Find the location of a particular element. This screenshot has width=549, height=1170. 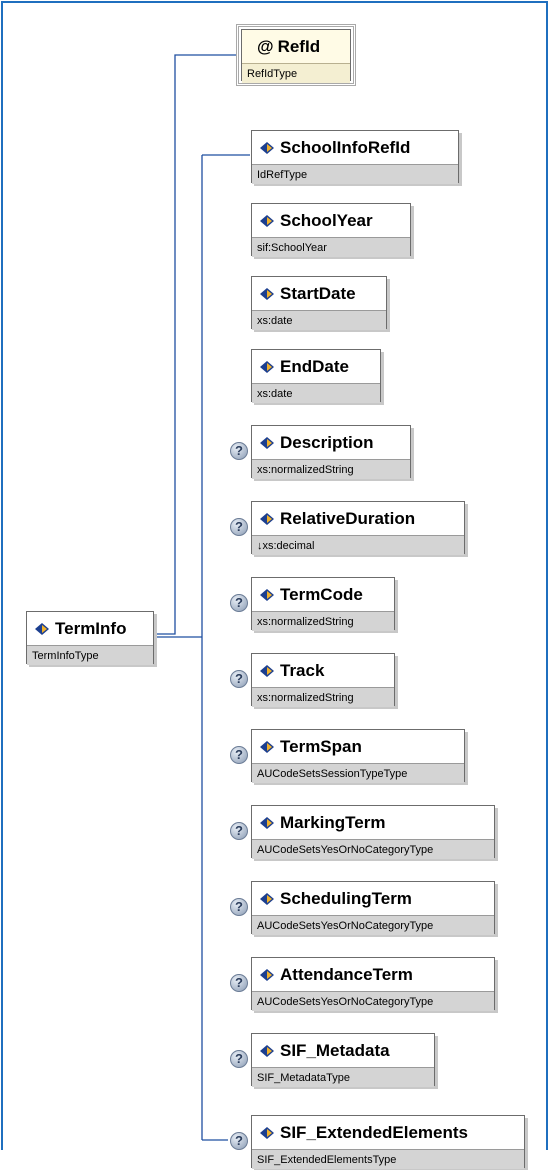

element-node: TermCode xs:normalizedString is located at coordinates (323, 604).